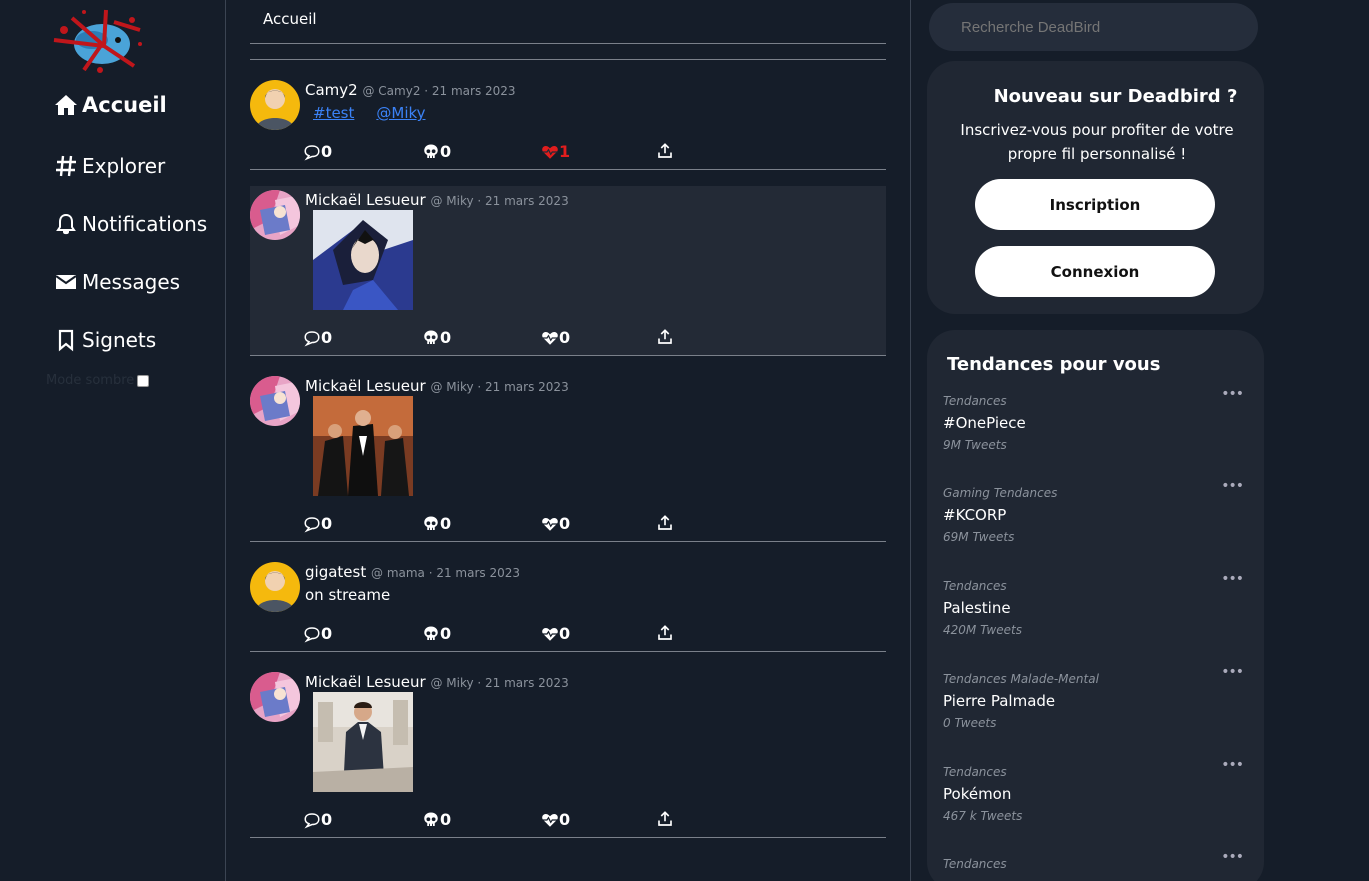 The height and width of the screenshot is (881, 1369). Describe the element at coordinates (335, 572) in the screenshot. I see `tweet-author-name: gigatest` at that location.